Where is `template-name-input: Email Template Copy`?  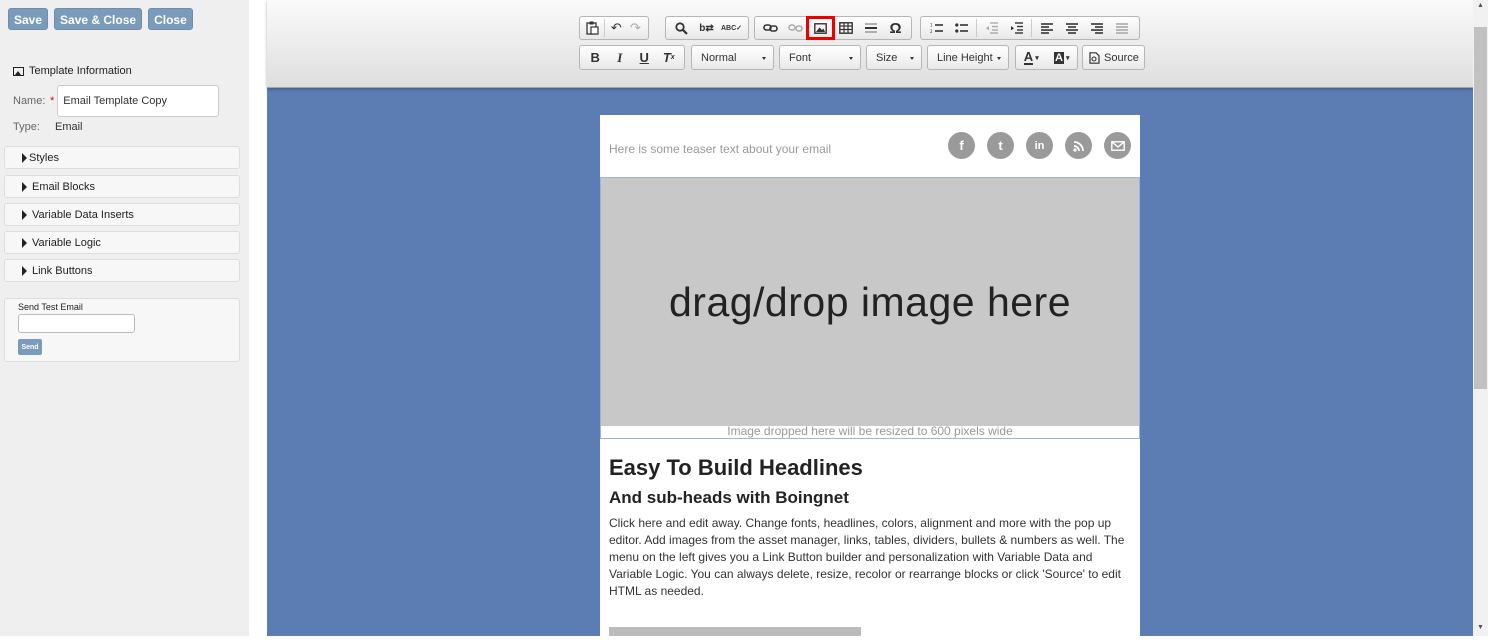
template-name-input: Email Template Copy is located at coordinates (138, 101).